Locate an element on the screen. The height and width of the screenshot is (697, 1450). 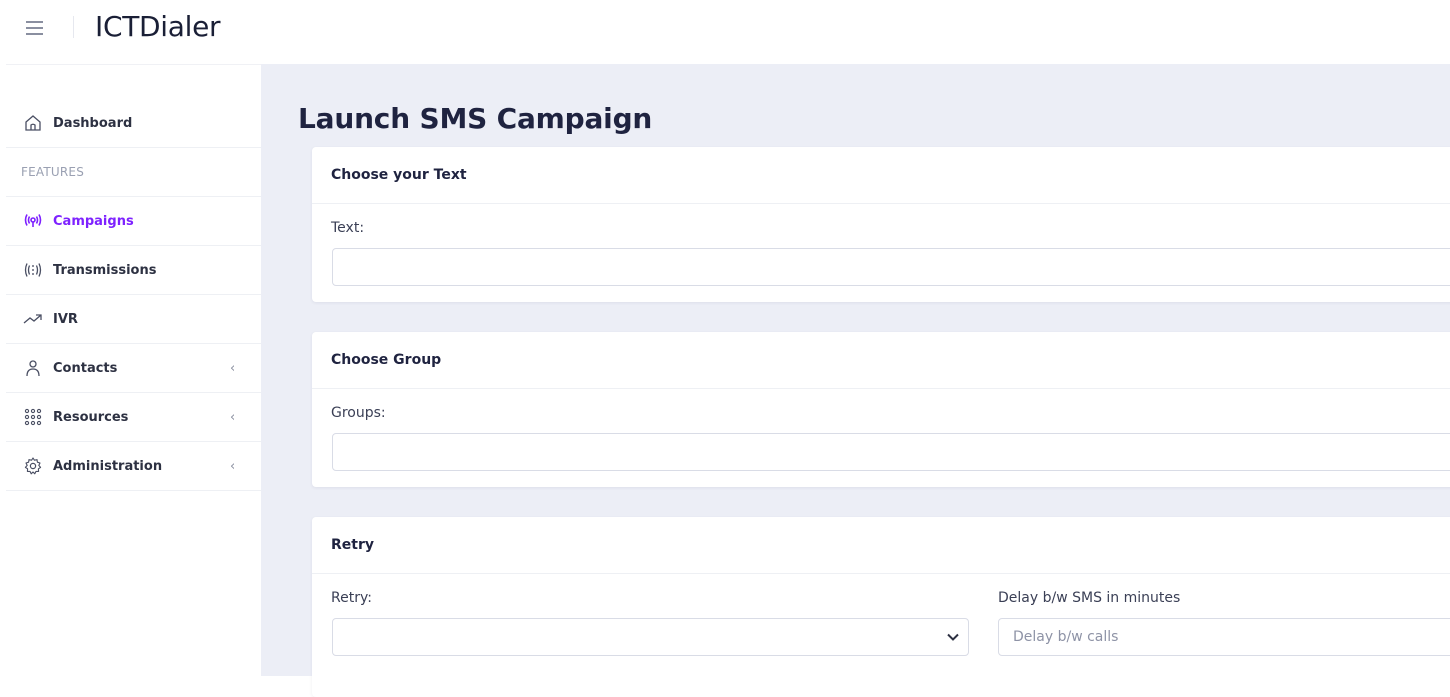
page-title: Launch SMS Campaign is located at coordinates (475, 118).